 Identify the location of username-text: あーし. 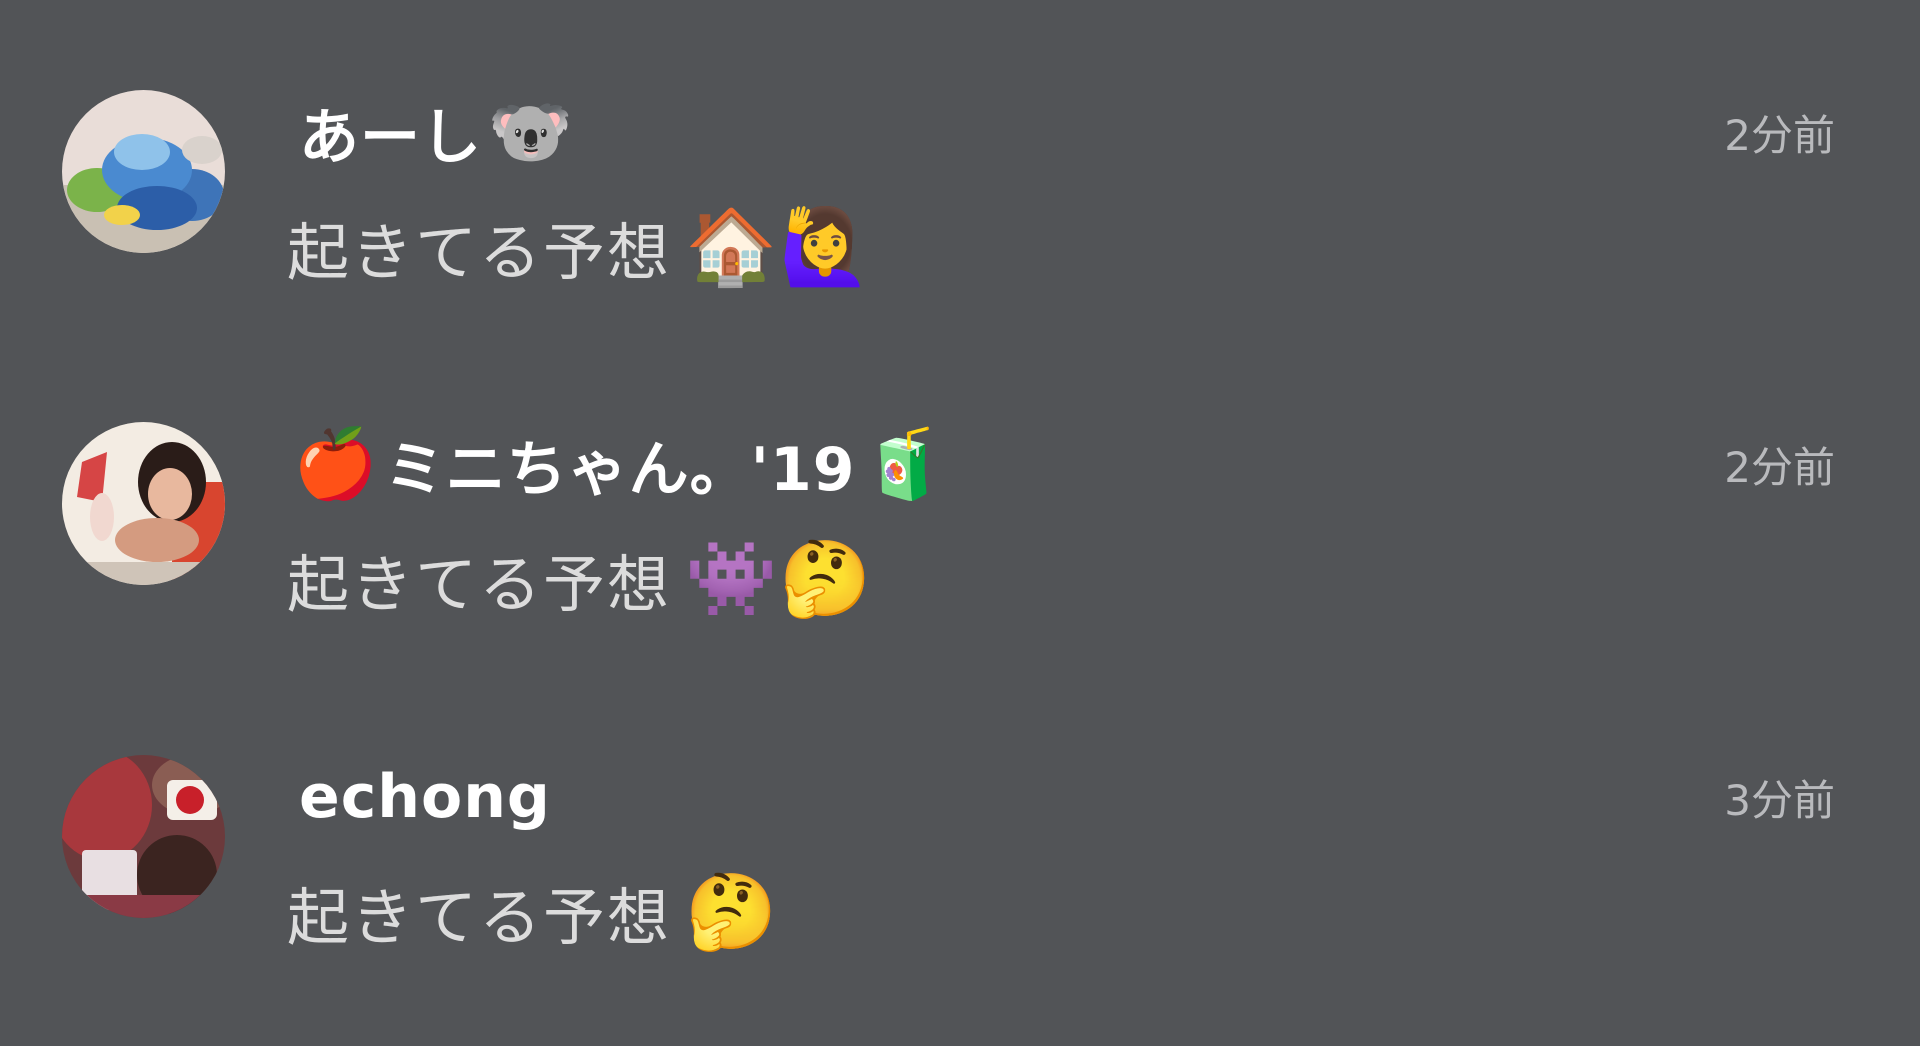
(390, 137).